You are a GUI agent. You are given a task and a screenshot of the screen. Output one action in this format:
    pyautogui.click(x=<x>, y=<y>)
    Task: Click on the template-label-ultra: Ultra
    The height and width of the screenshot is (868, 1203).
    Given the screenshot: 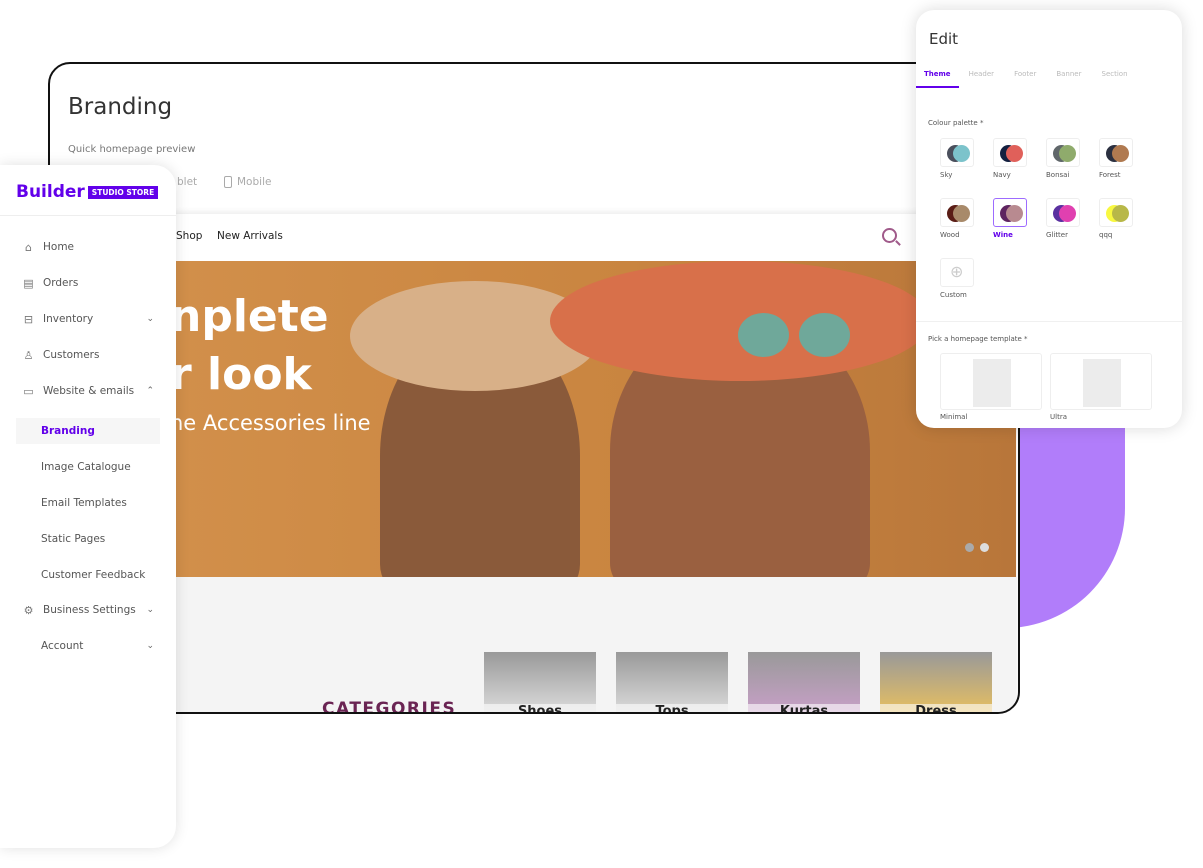 What is the action you would take?
    pyautogui.click(x=1058, y=417)
    